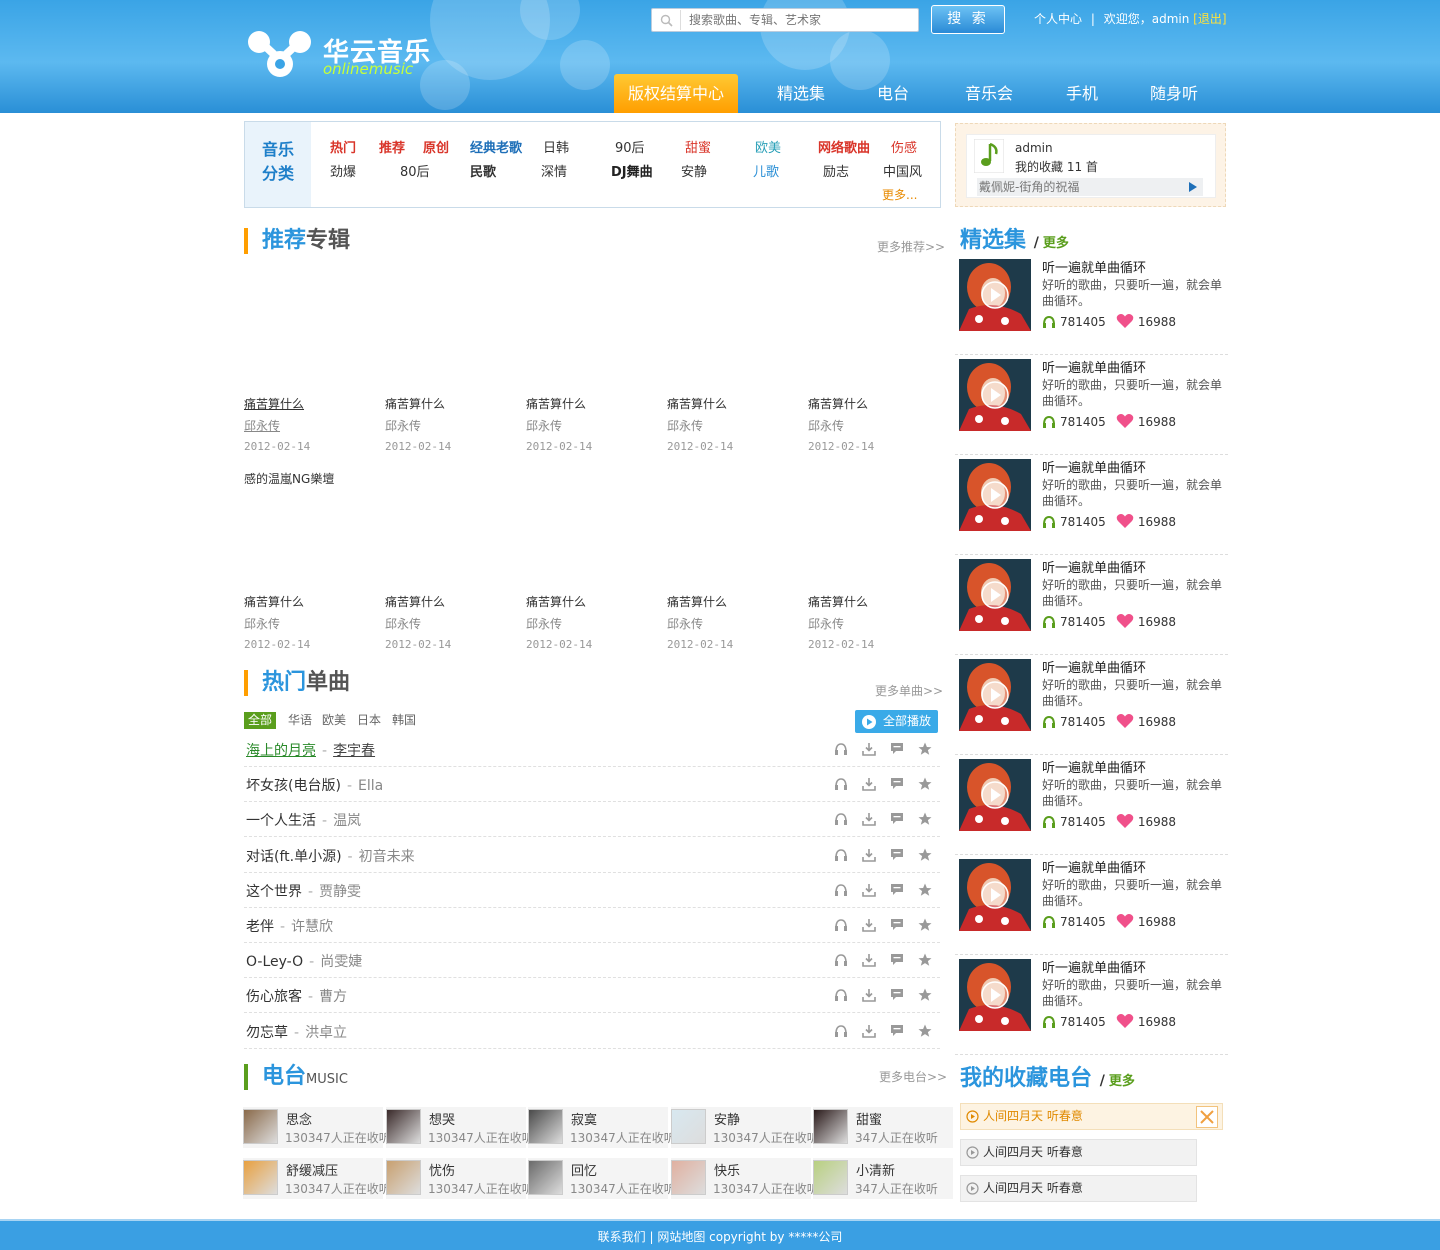  Describe the element at coordinates (875, 1169) in the screenshot. I see `radio-name: 小清新` at that location.